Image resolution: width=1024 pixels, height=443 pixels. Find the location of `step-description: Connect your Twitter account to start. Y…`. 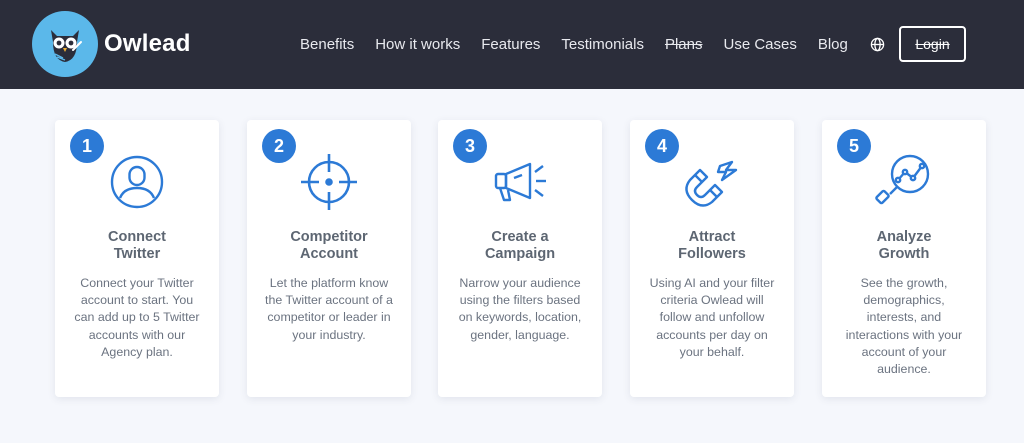

step-description: Connect your Twitter account to start. Y… is located at coordinates (137, 317).